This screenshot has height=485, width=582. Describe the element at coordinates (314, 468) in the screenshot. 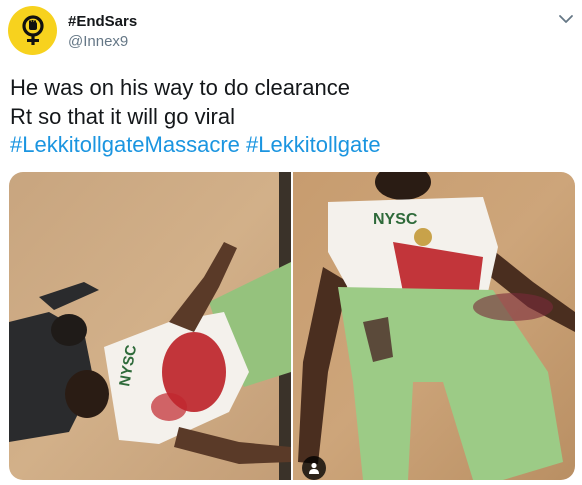

I see `person-tag-icon` at that location.